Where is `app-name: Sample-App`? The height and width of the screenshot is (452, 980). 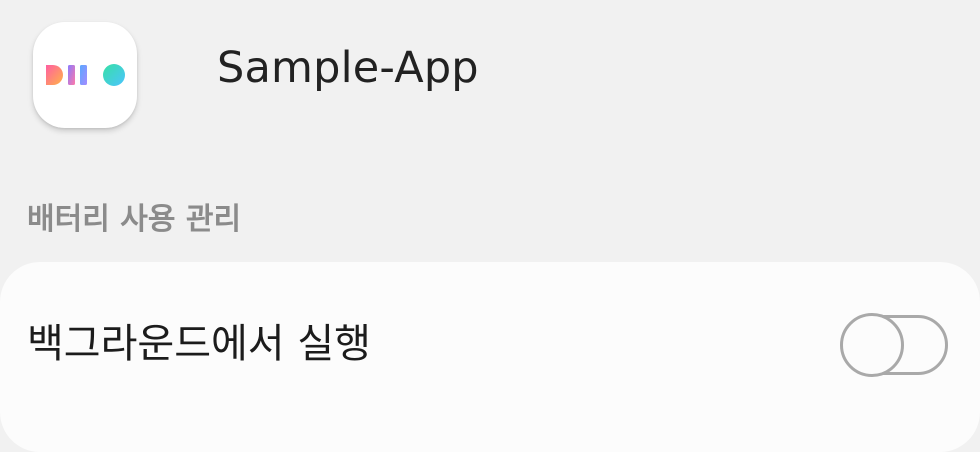 app-name: Sample-App is located at coordinates (348, 68).